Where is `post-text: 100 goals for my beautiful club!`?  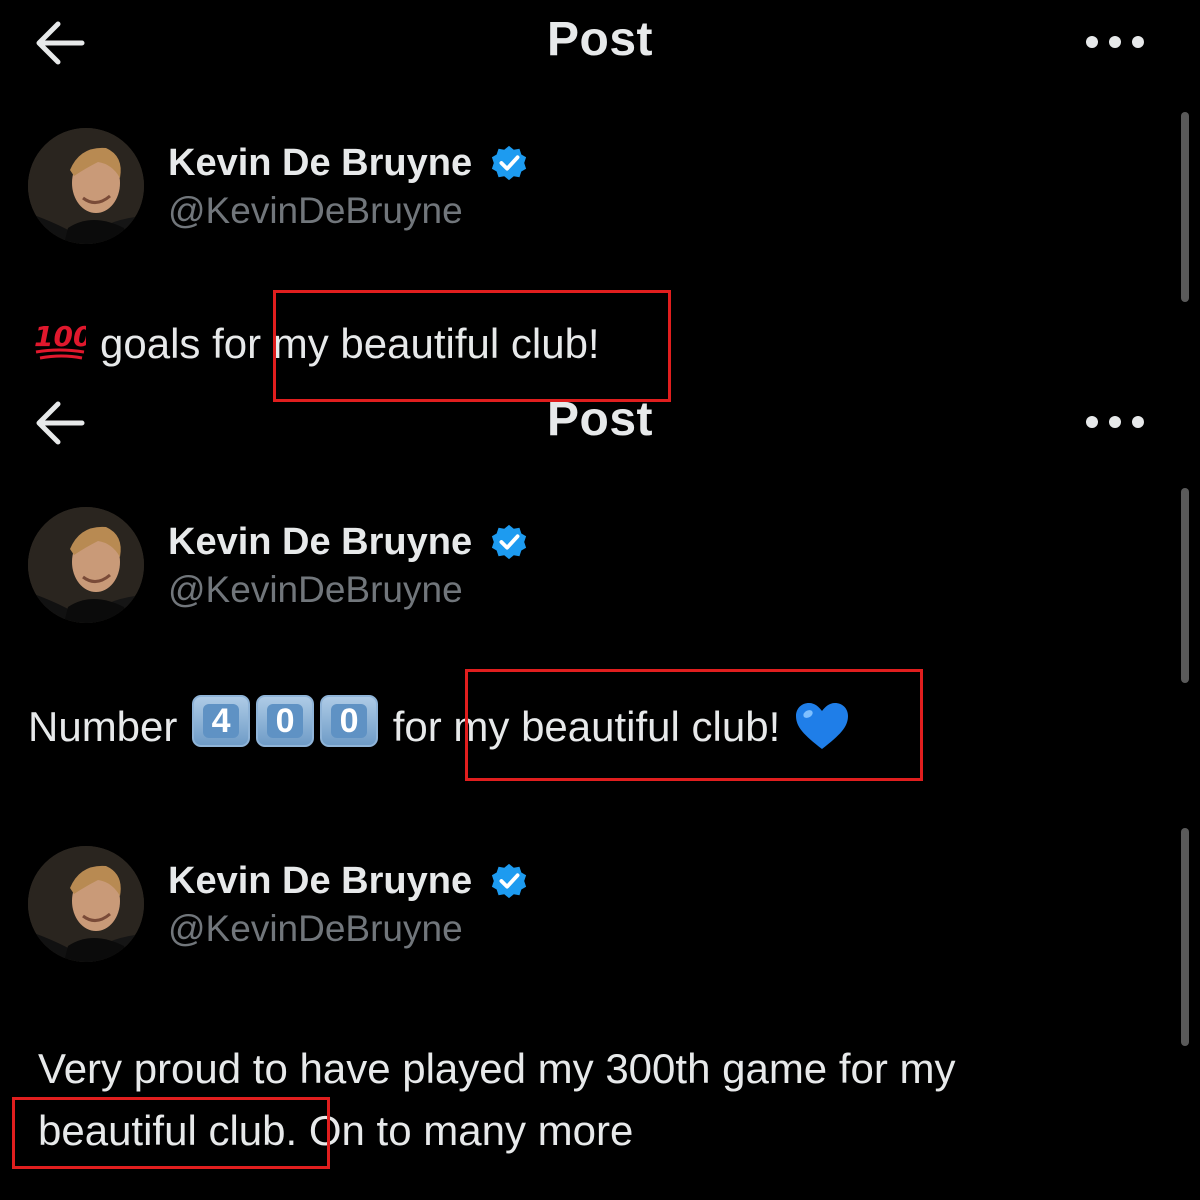 post-text: 100 goals for my beautiful club! is located at coordinates (316, 343).